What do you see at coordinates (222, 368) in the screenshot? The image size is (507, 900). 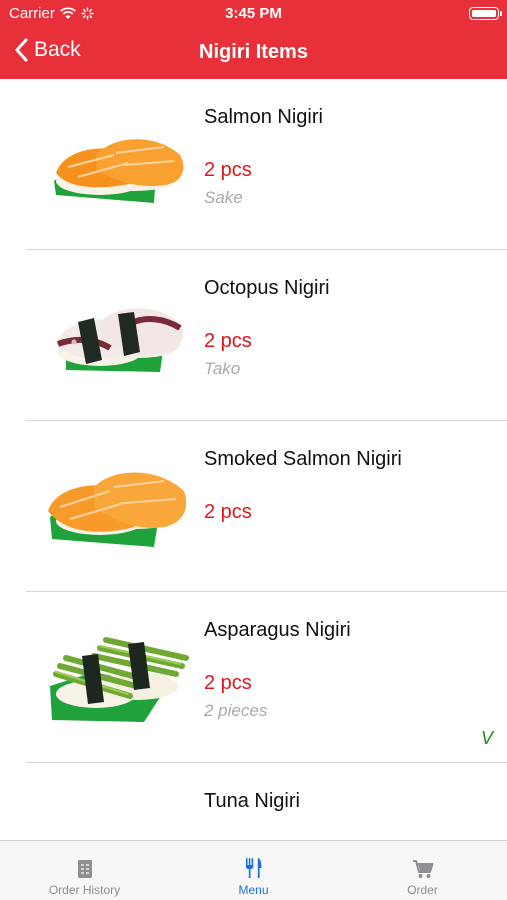 I see `item-subtitle: Tako` at bounding box center [222, 368].